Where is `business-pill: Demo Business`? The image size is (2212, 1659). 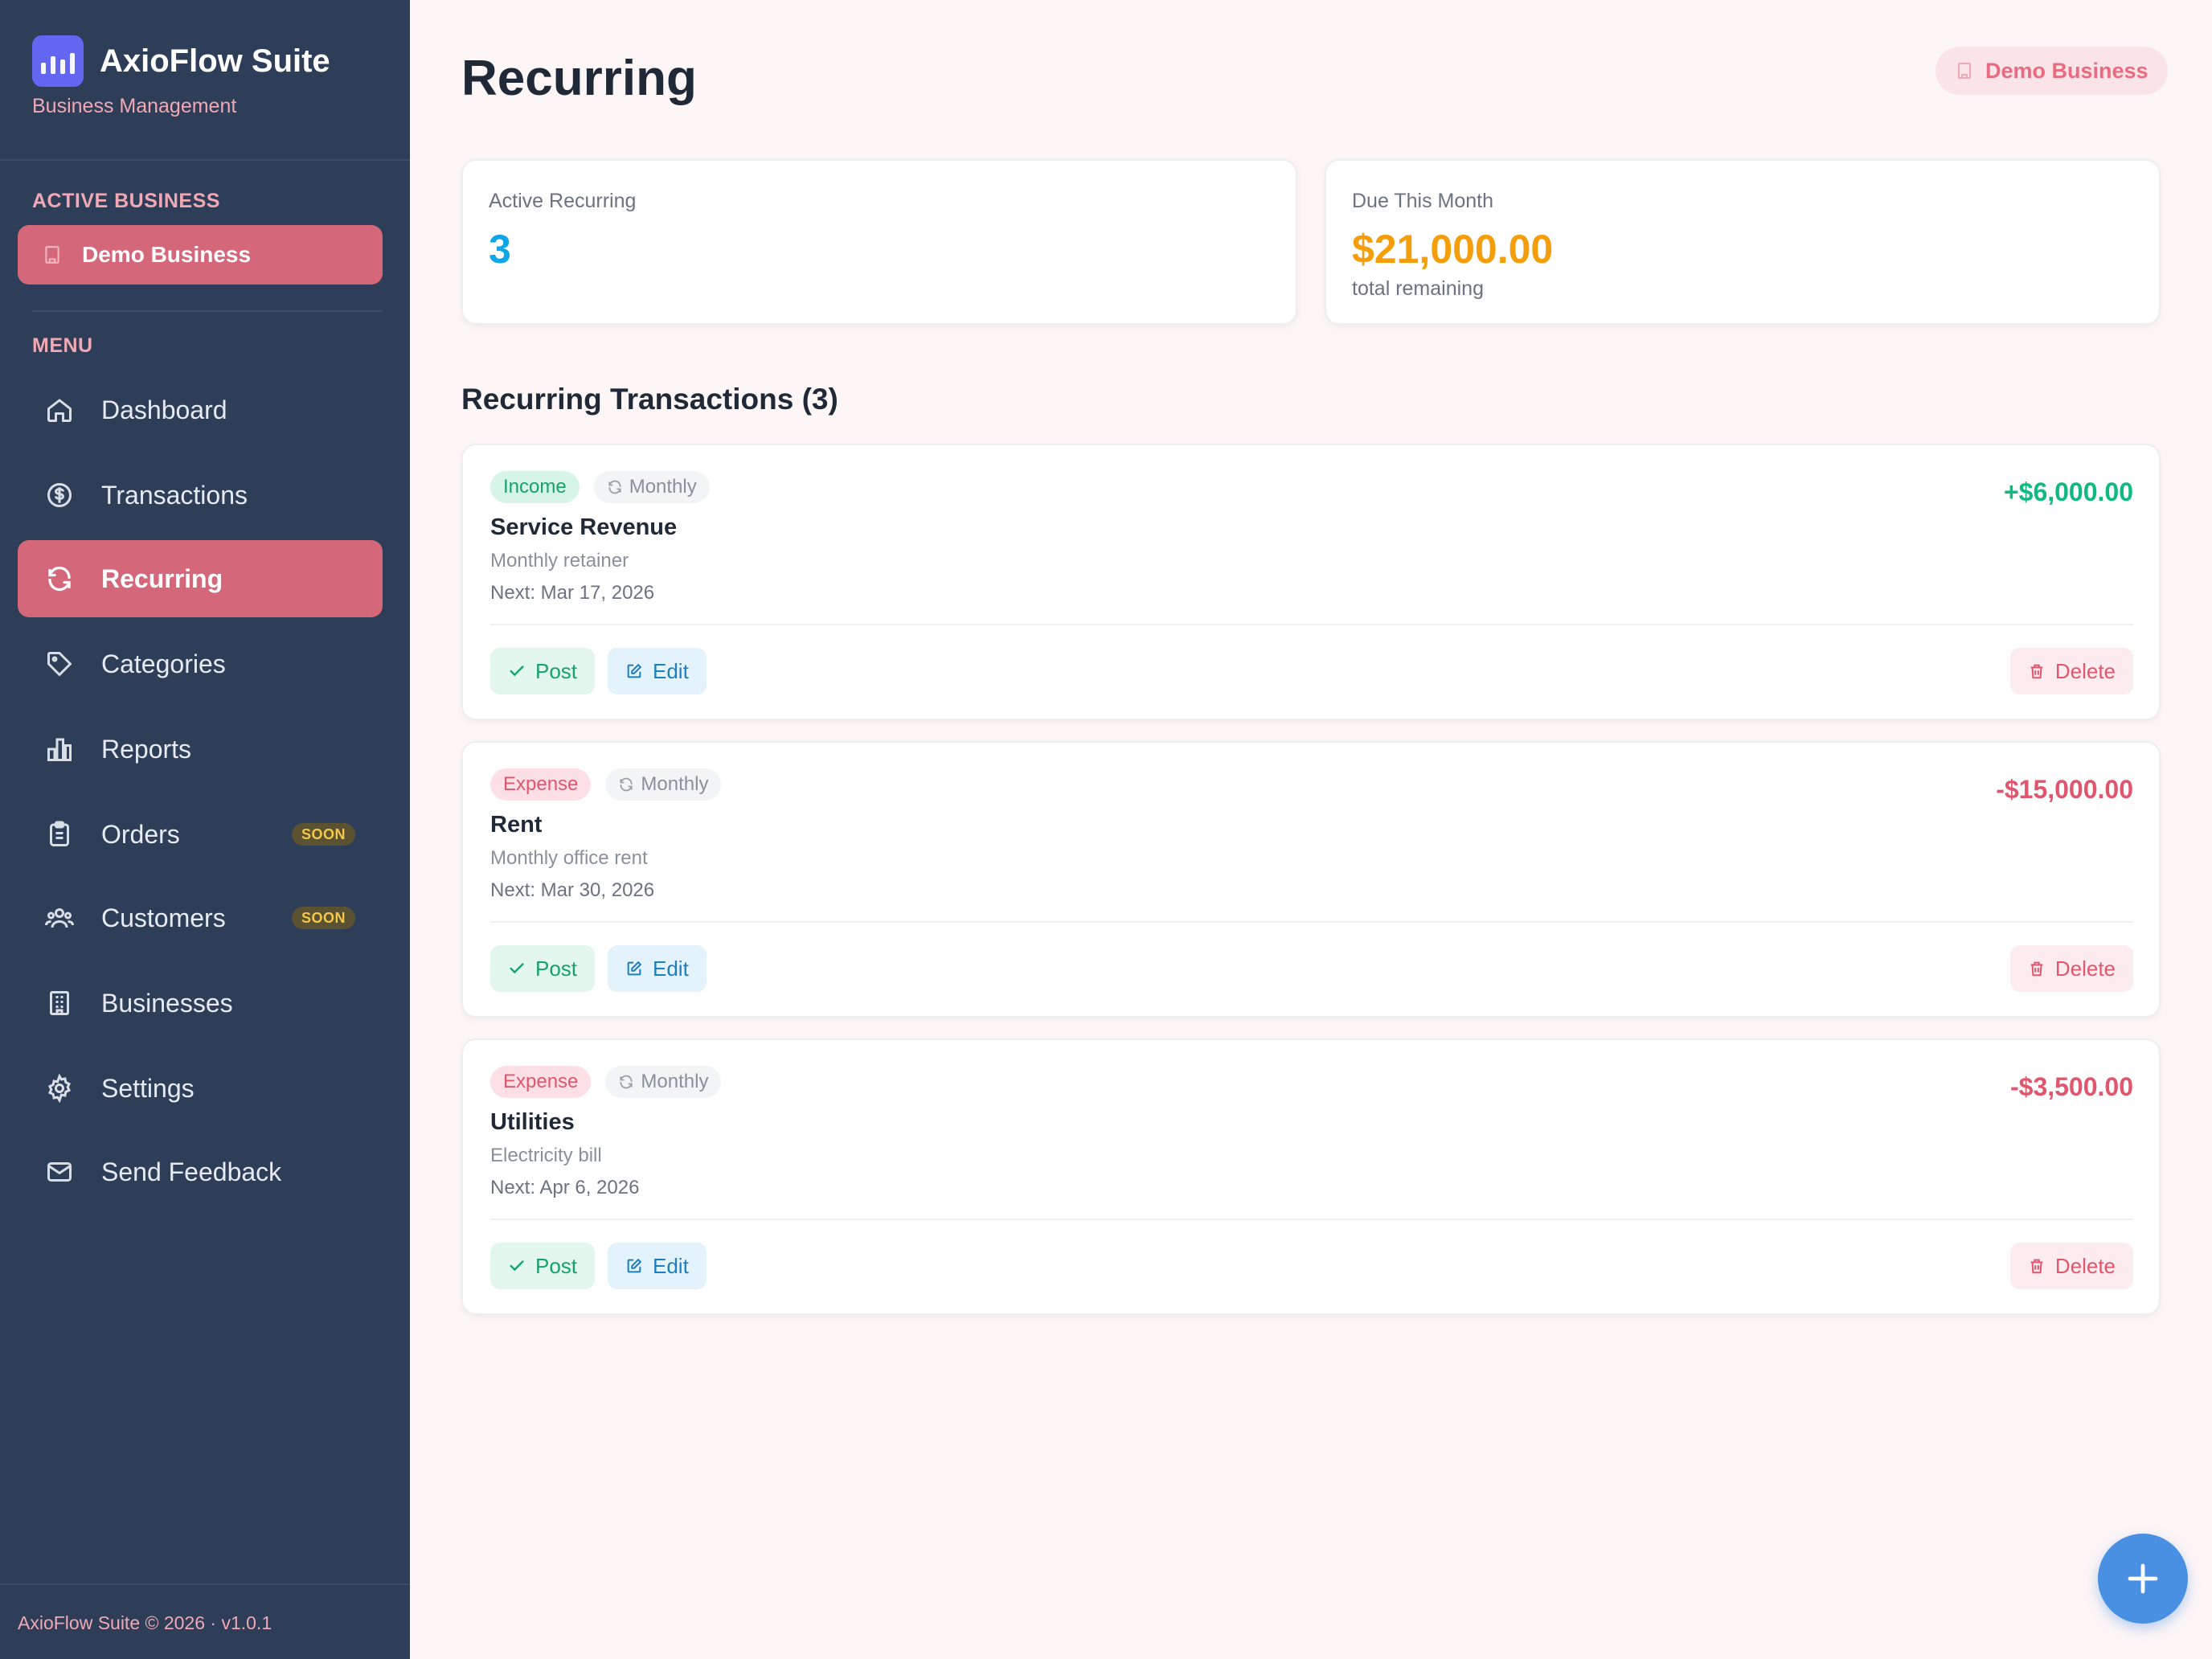
business-pill: Demo Business is located at coordinates (2052, 71).